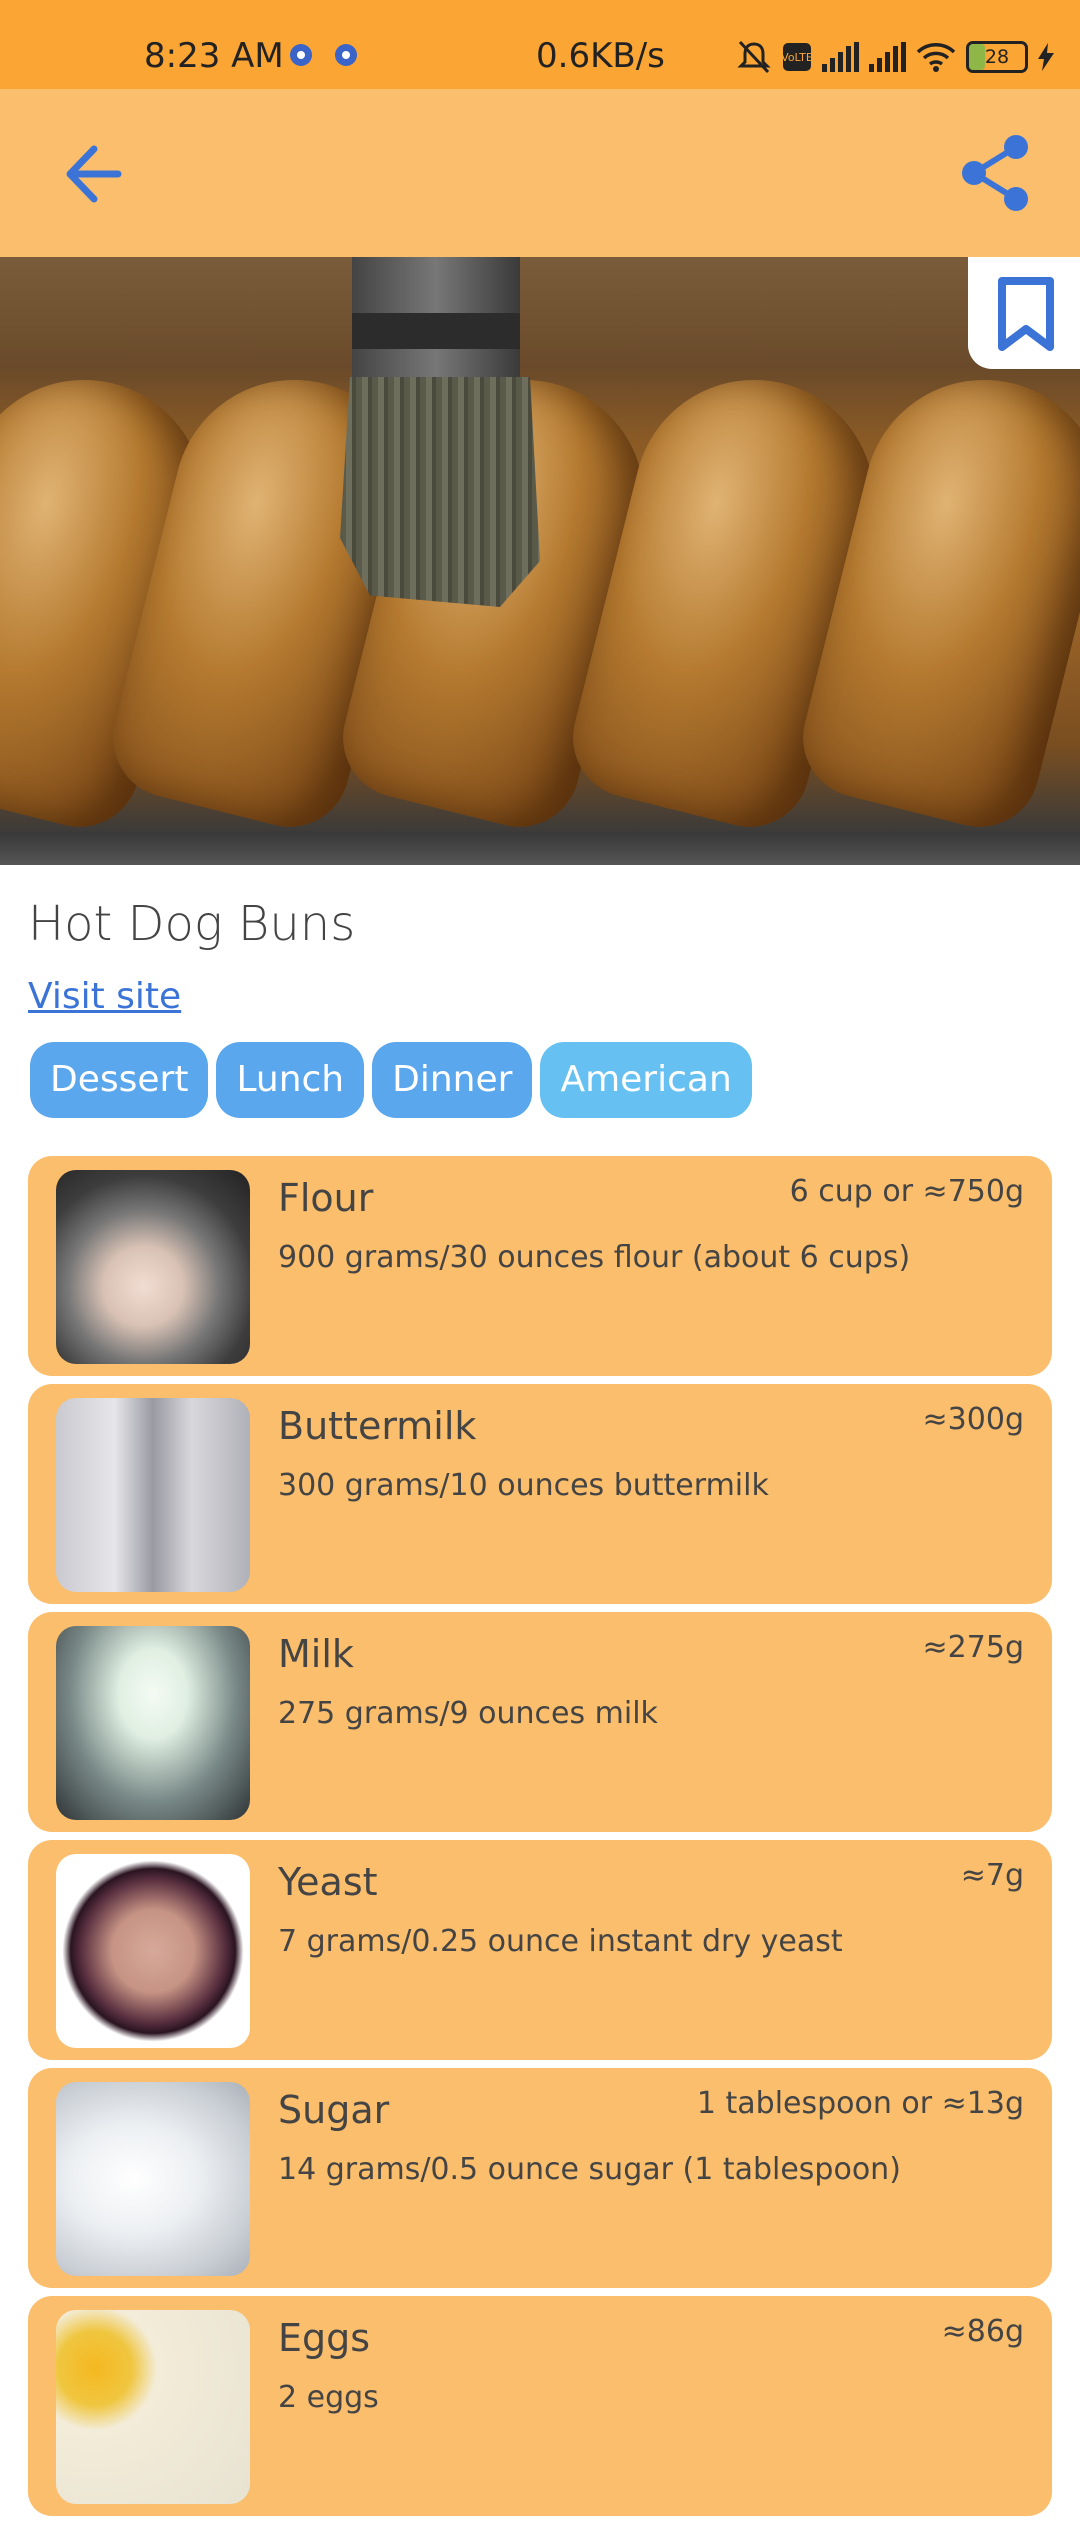  Describe the element at coordinates (860, 2103) in the screenshot. I see `ingredient-amount: 1 tablespoon or ≈13g` at that location.